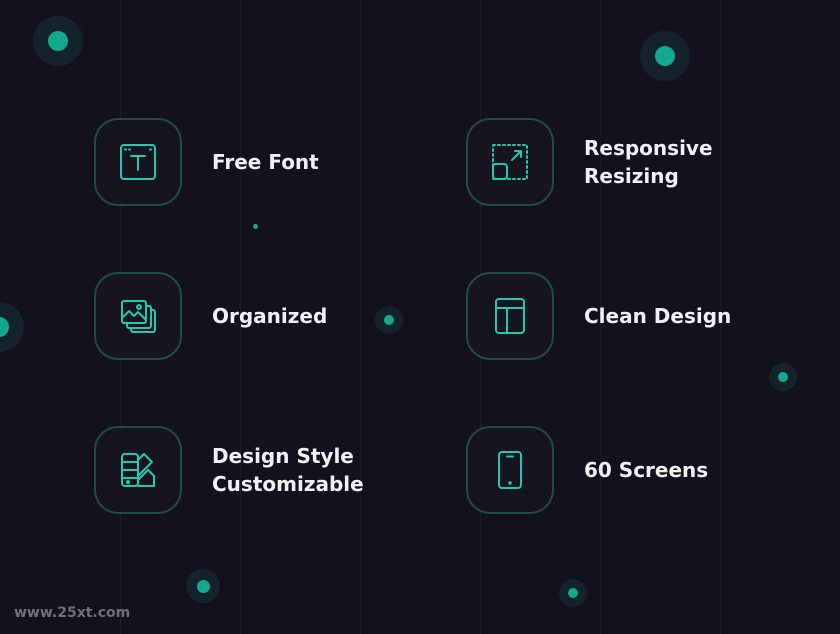 This screenshot has width=840, height=634. I want to click on layout-icon, so click(510, 316).